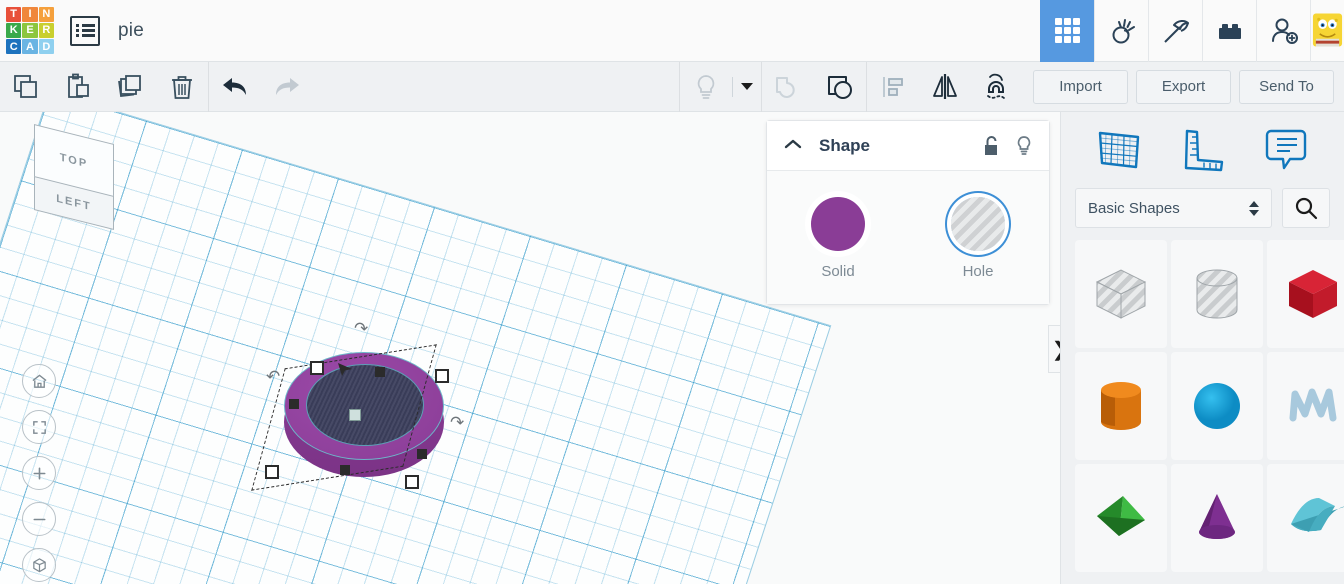 Image resolution: width=1344 pixels, height=584 pixels. Describe the element at coordinates (992, 146) in the screenshot. I see `unlock-icon` at that location.